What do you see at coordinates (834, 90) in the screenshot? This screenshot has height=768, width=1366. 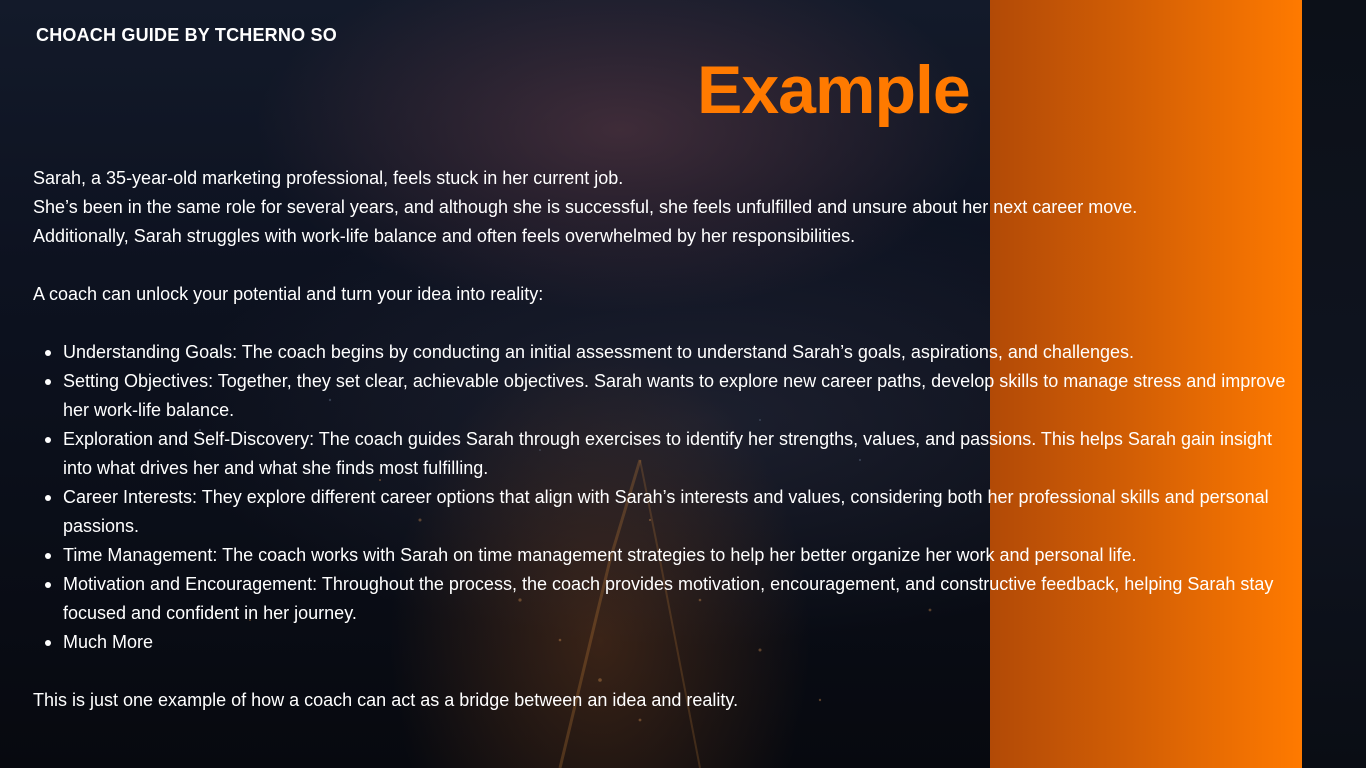 I see `page-title: Example` at bounding box center [834, 90].